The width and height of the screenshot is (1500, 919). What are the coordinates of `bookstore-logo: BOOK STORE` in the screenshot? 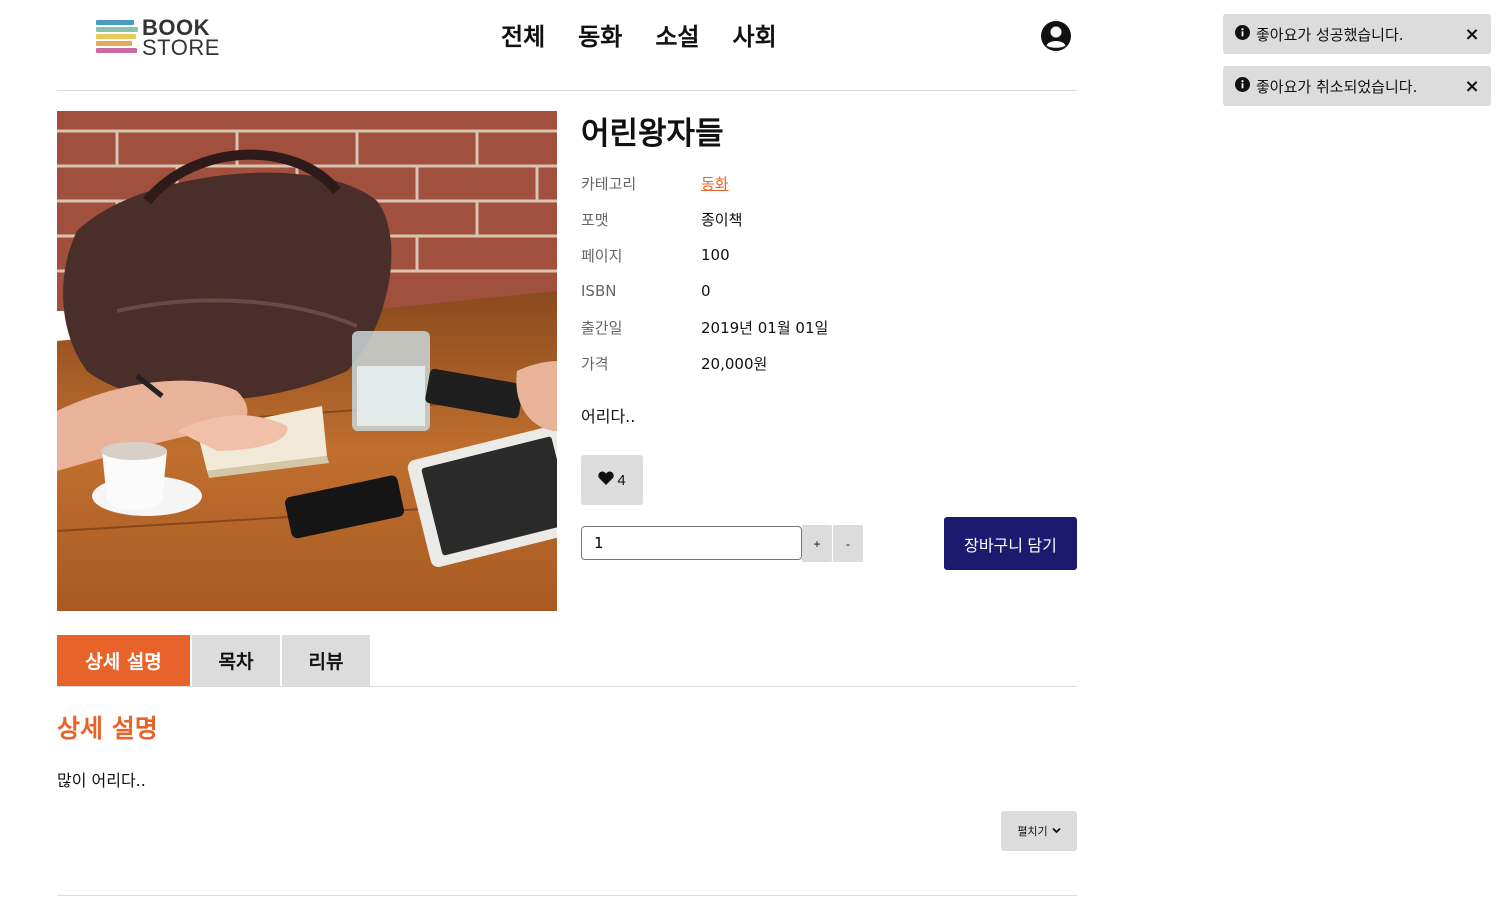 It's located at (157, 38).